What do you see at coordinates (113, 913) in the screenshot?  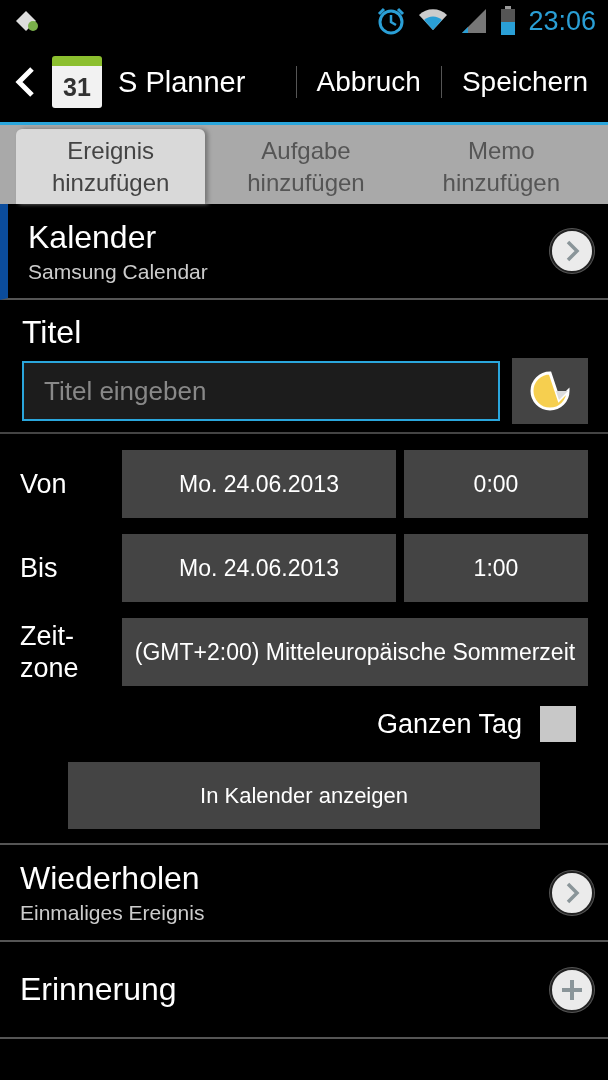 I see `row-value: Einmaliges Ereignis` at bounding box center [113, 913].